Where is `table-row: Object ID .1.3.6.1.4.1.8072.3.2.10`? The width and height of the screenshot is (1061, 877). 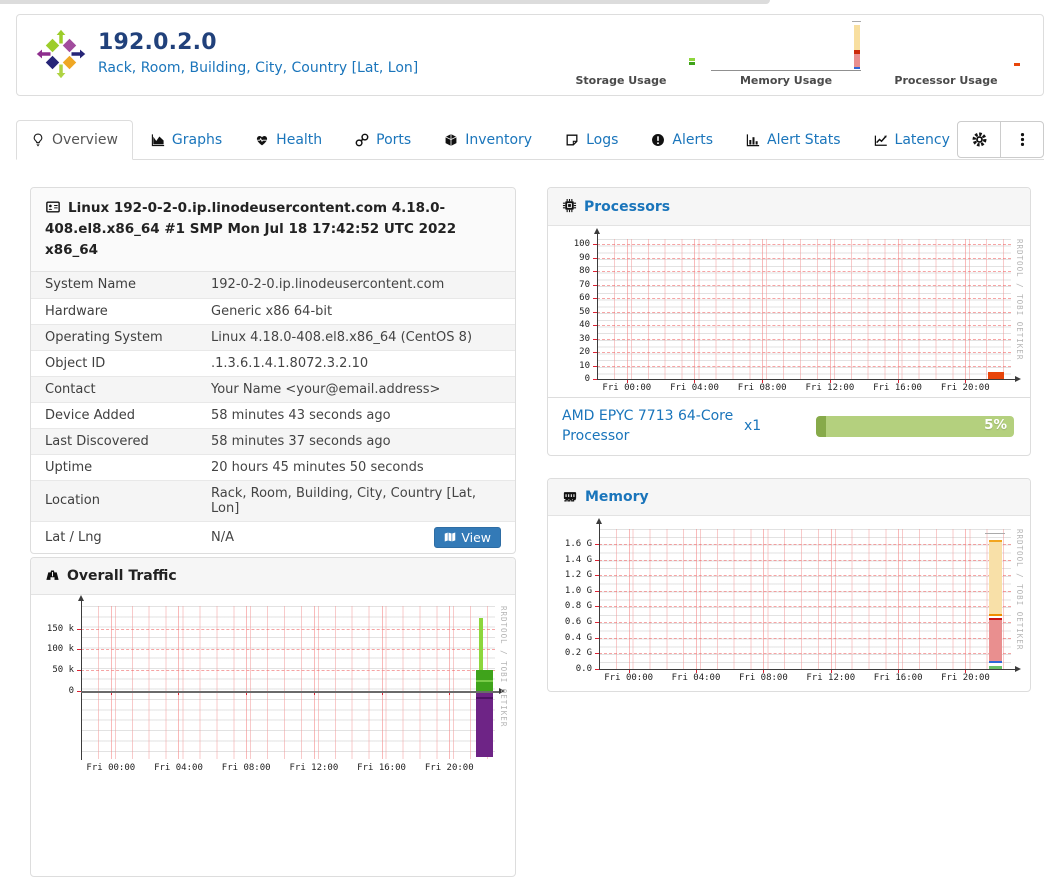
table-row: Object ID .1.3.6.1.4.1.8072.3.2.10 is located at coordinates (273, 362).